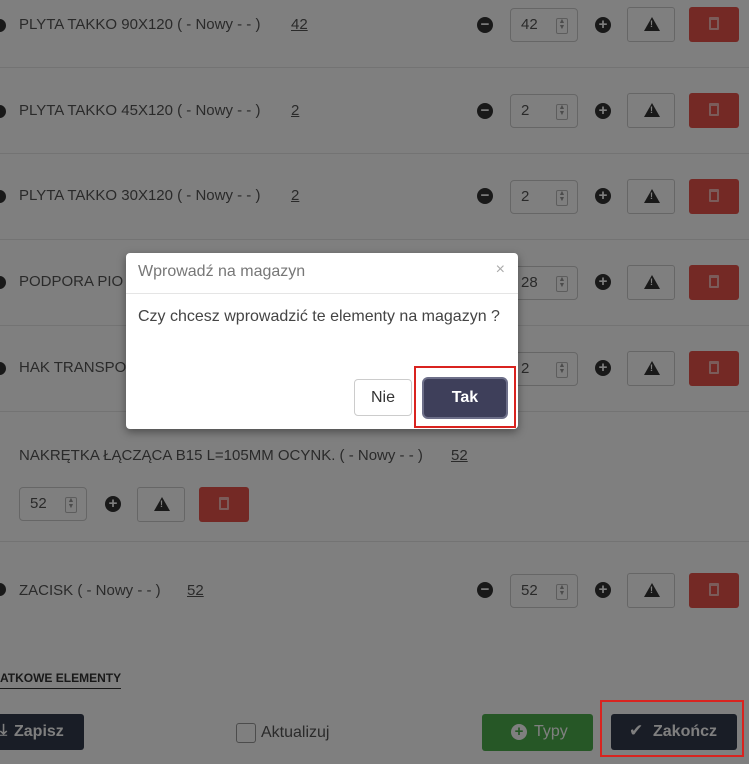  Describe the element at coordinates (222, 271) in the screenshot. I see `dialog-title: Wprowadź na magazyn` at that location.